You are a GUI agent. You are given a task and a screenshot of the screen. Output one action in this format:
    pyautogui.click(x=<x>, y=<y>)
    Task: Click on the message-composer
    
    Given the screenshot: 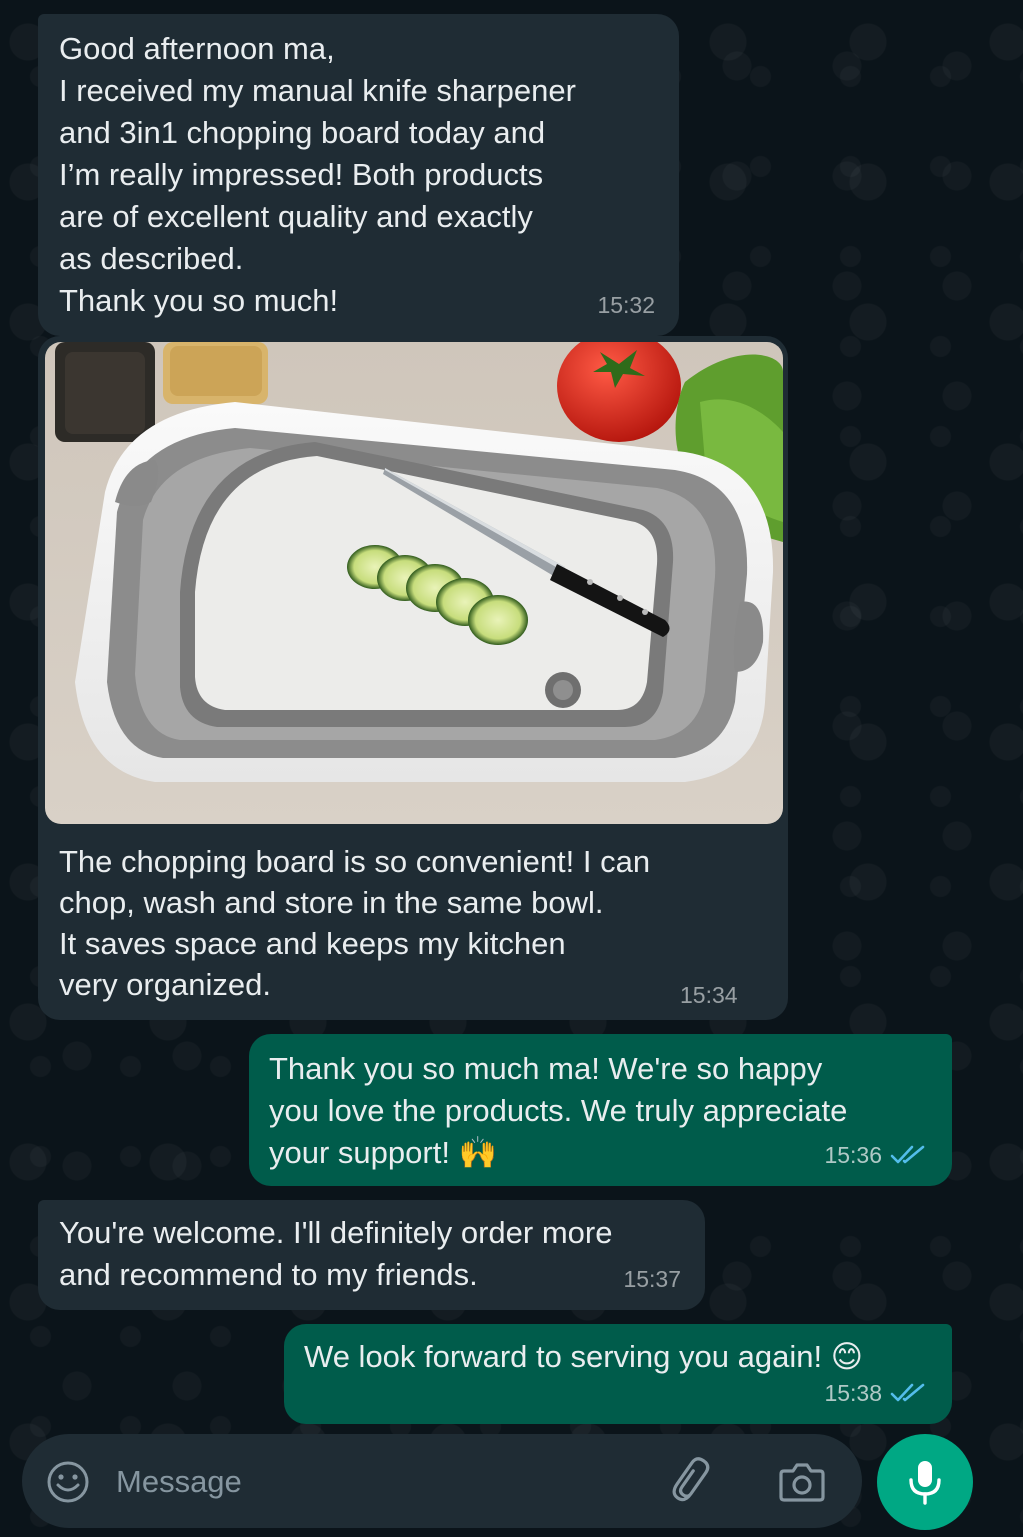 What is the action you would take?
    pyautogui.click(x=442, y=1481)
    